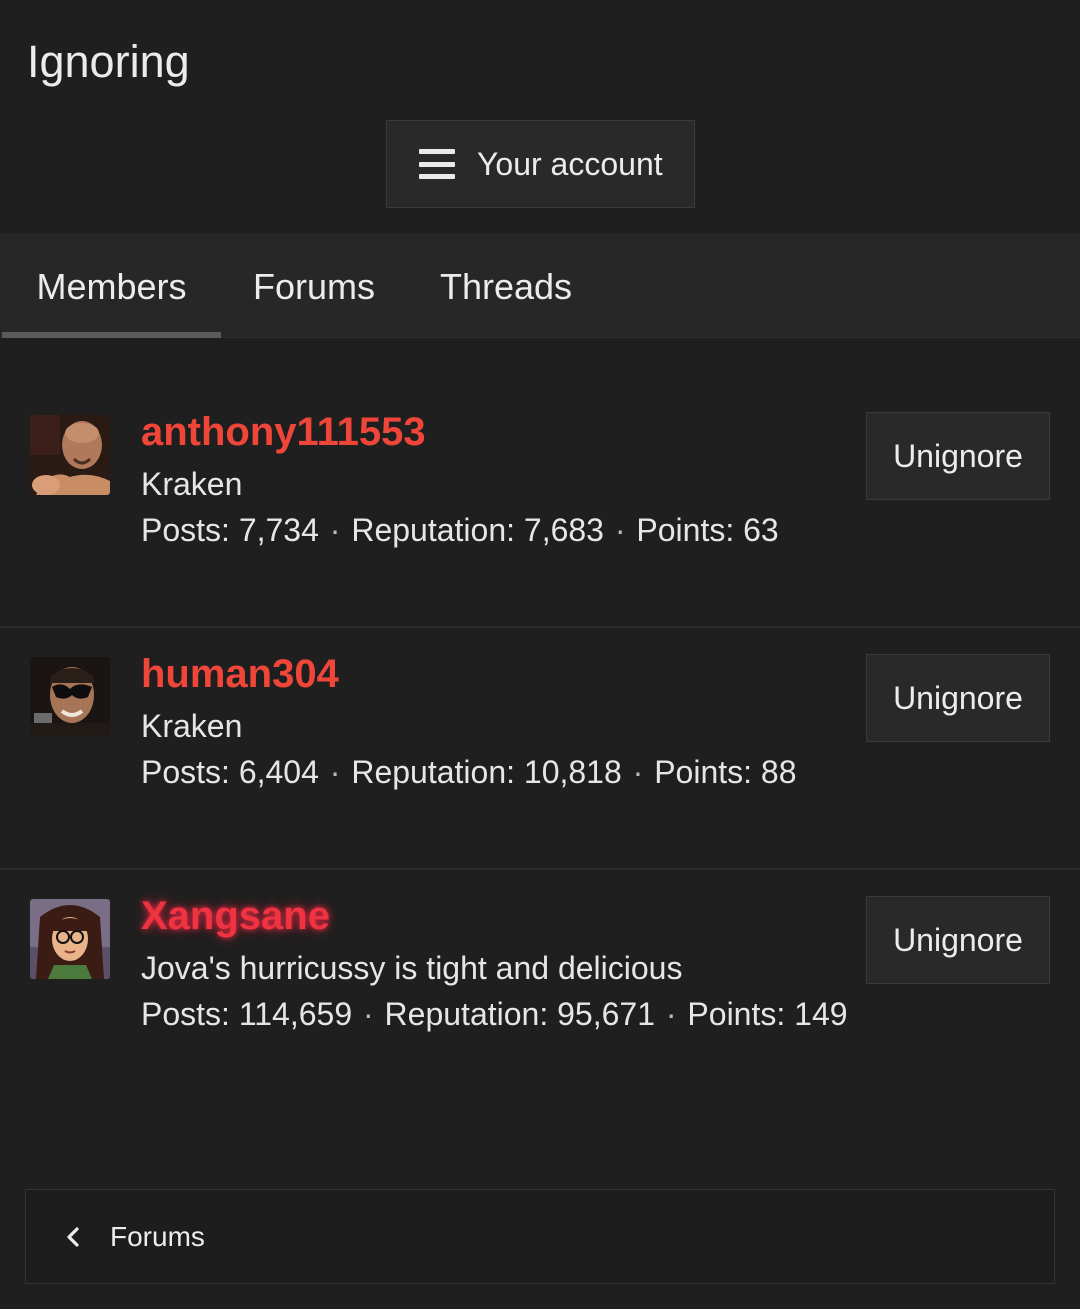 This screenshot has width=1080, height=1309. I want to click on reputation-value: 95,671, so click(606, 1014).